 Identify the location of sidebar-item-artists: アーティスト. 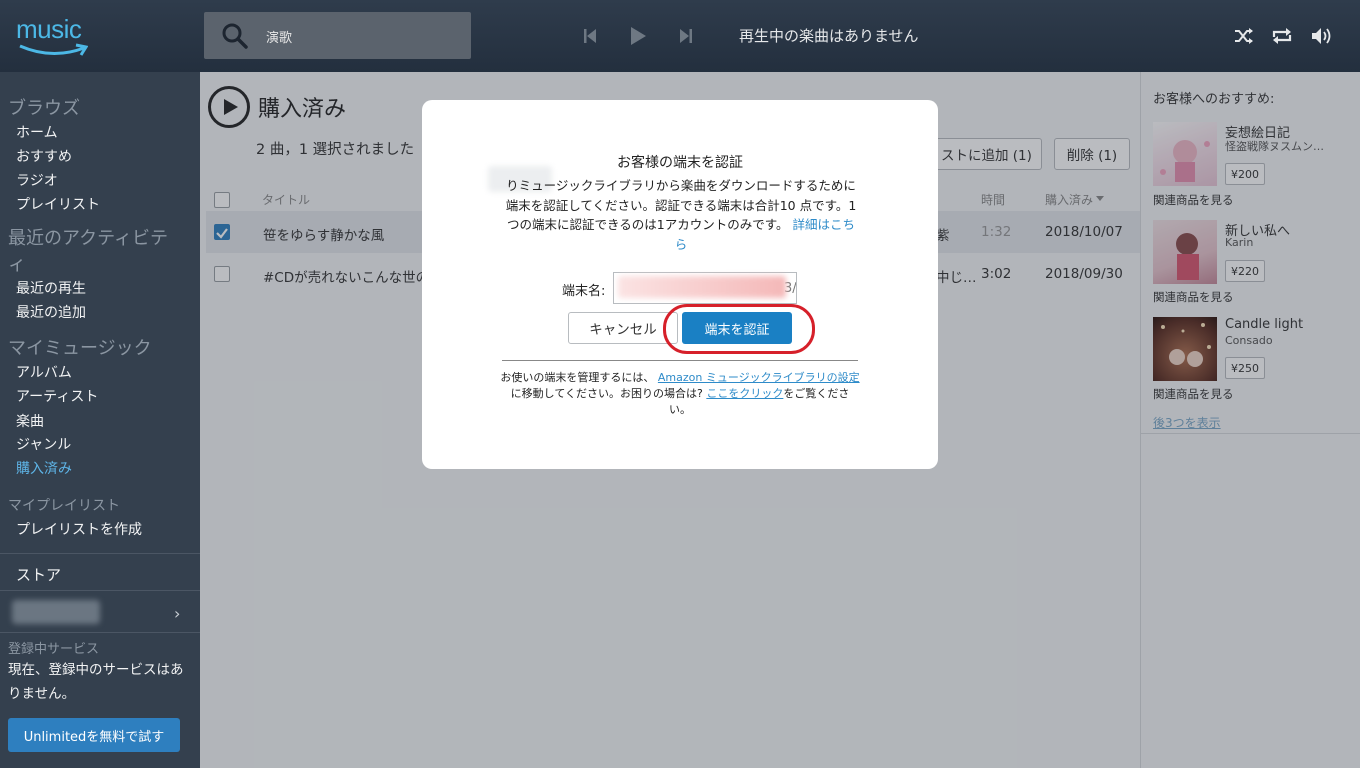
(57, 396).